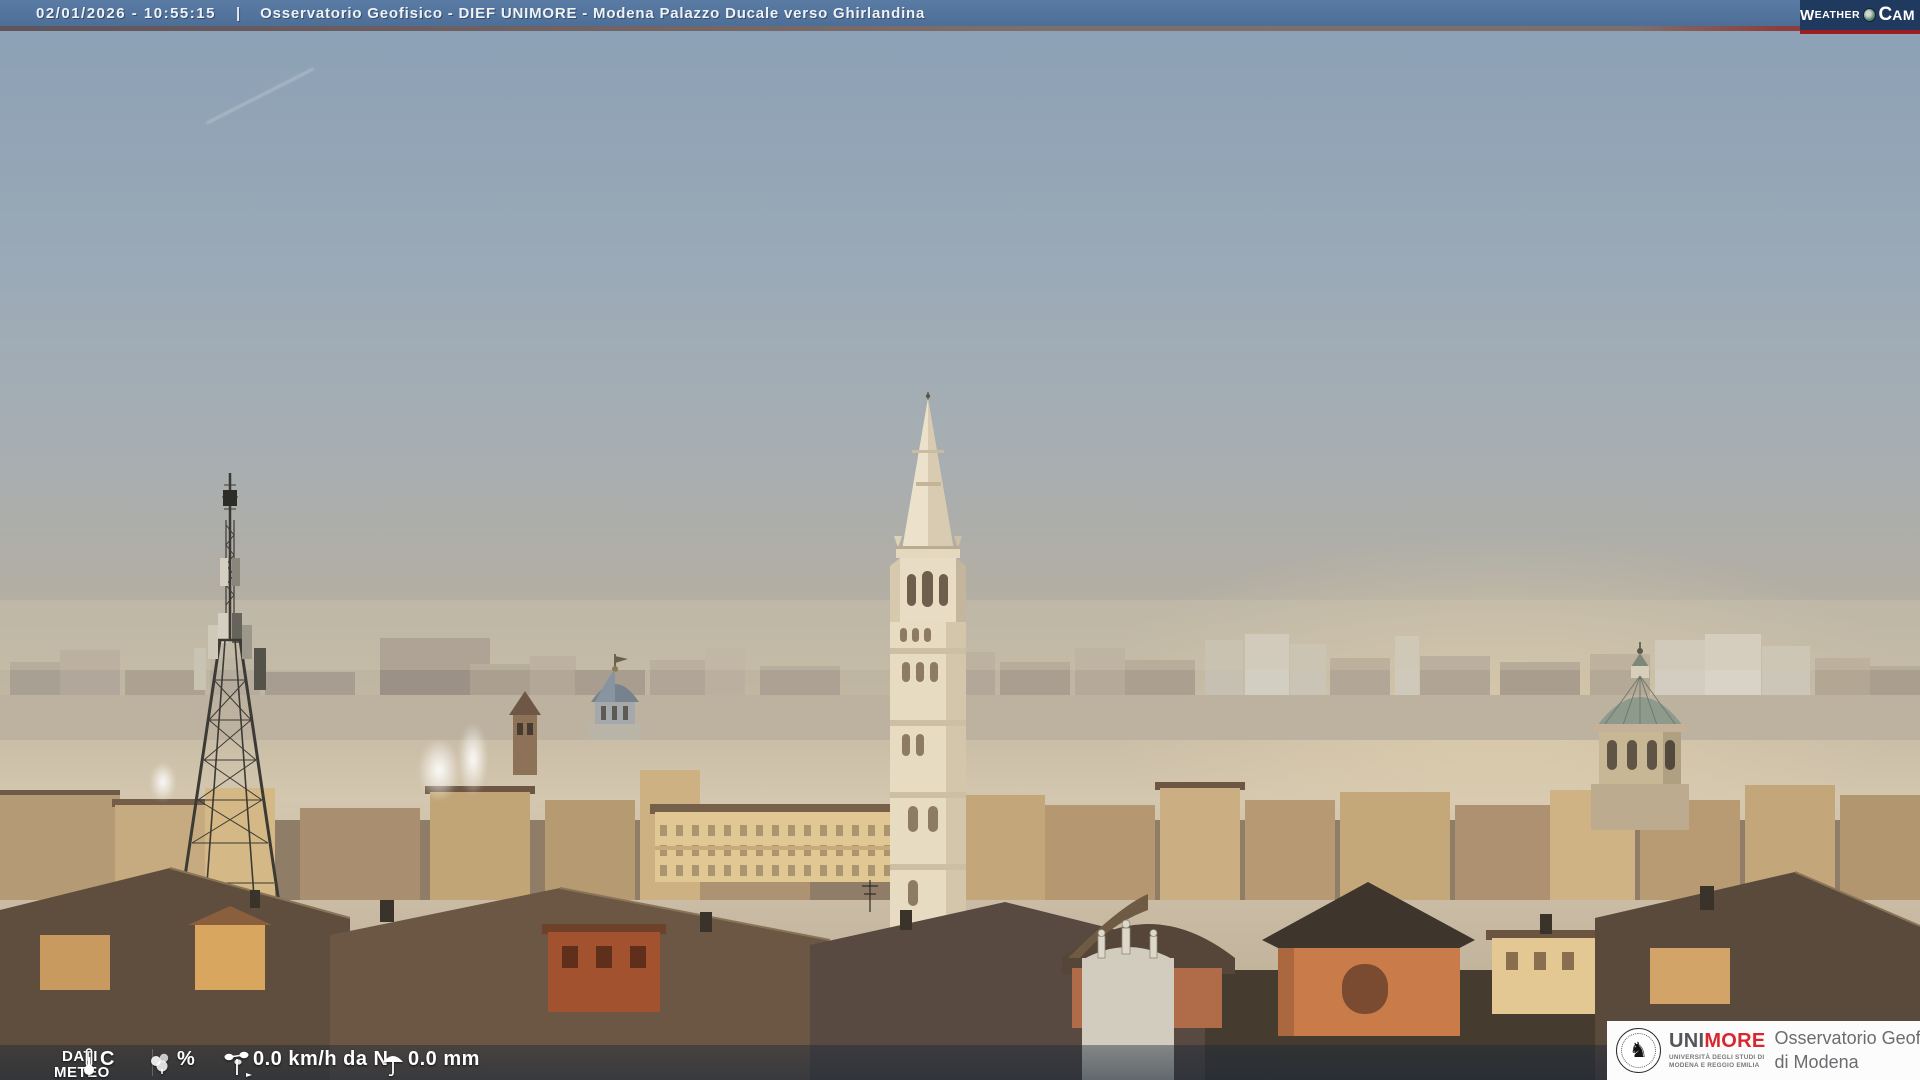  I want to click on temperature-value: C, so click(107, 1059).